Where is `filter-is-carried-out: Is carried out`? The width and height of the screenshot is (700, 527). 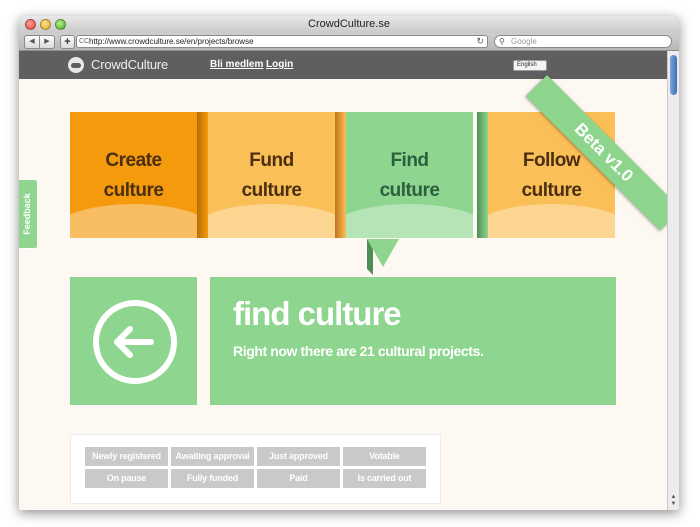
filter-is-carried-out: Is carried out is located at coordinates (384, 478).